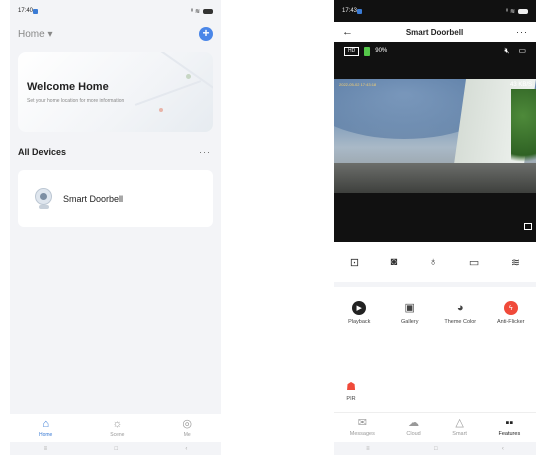 The width and height of the screenshot is (536, 455). What do you see at coordinates (367, 51) in the screenshot?
I see `battery-level-icon` at bounding box center [367, 51].